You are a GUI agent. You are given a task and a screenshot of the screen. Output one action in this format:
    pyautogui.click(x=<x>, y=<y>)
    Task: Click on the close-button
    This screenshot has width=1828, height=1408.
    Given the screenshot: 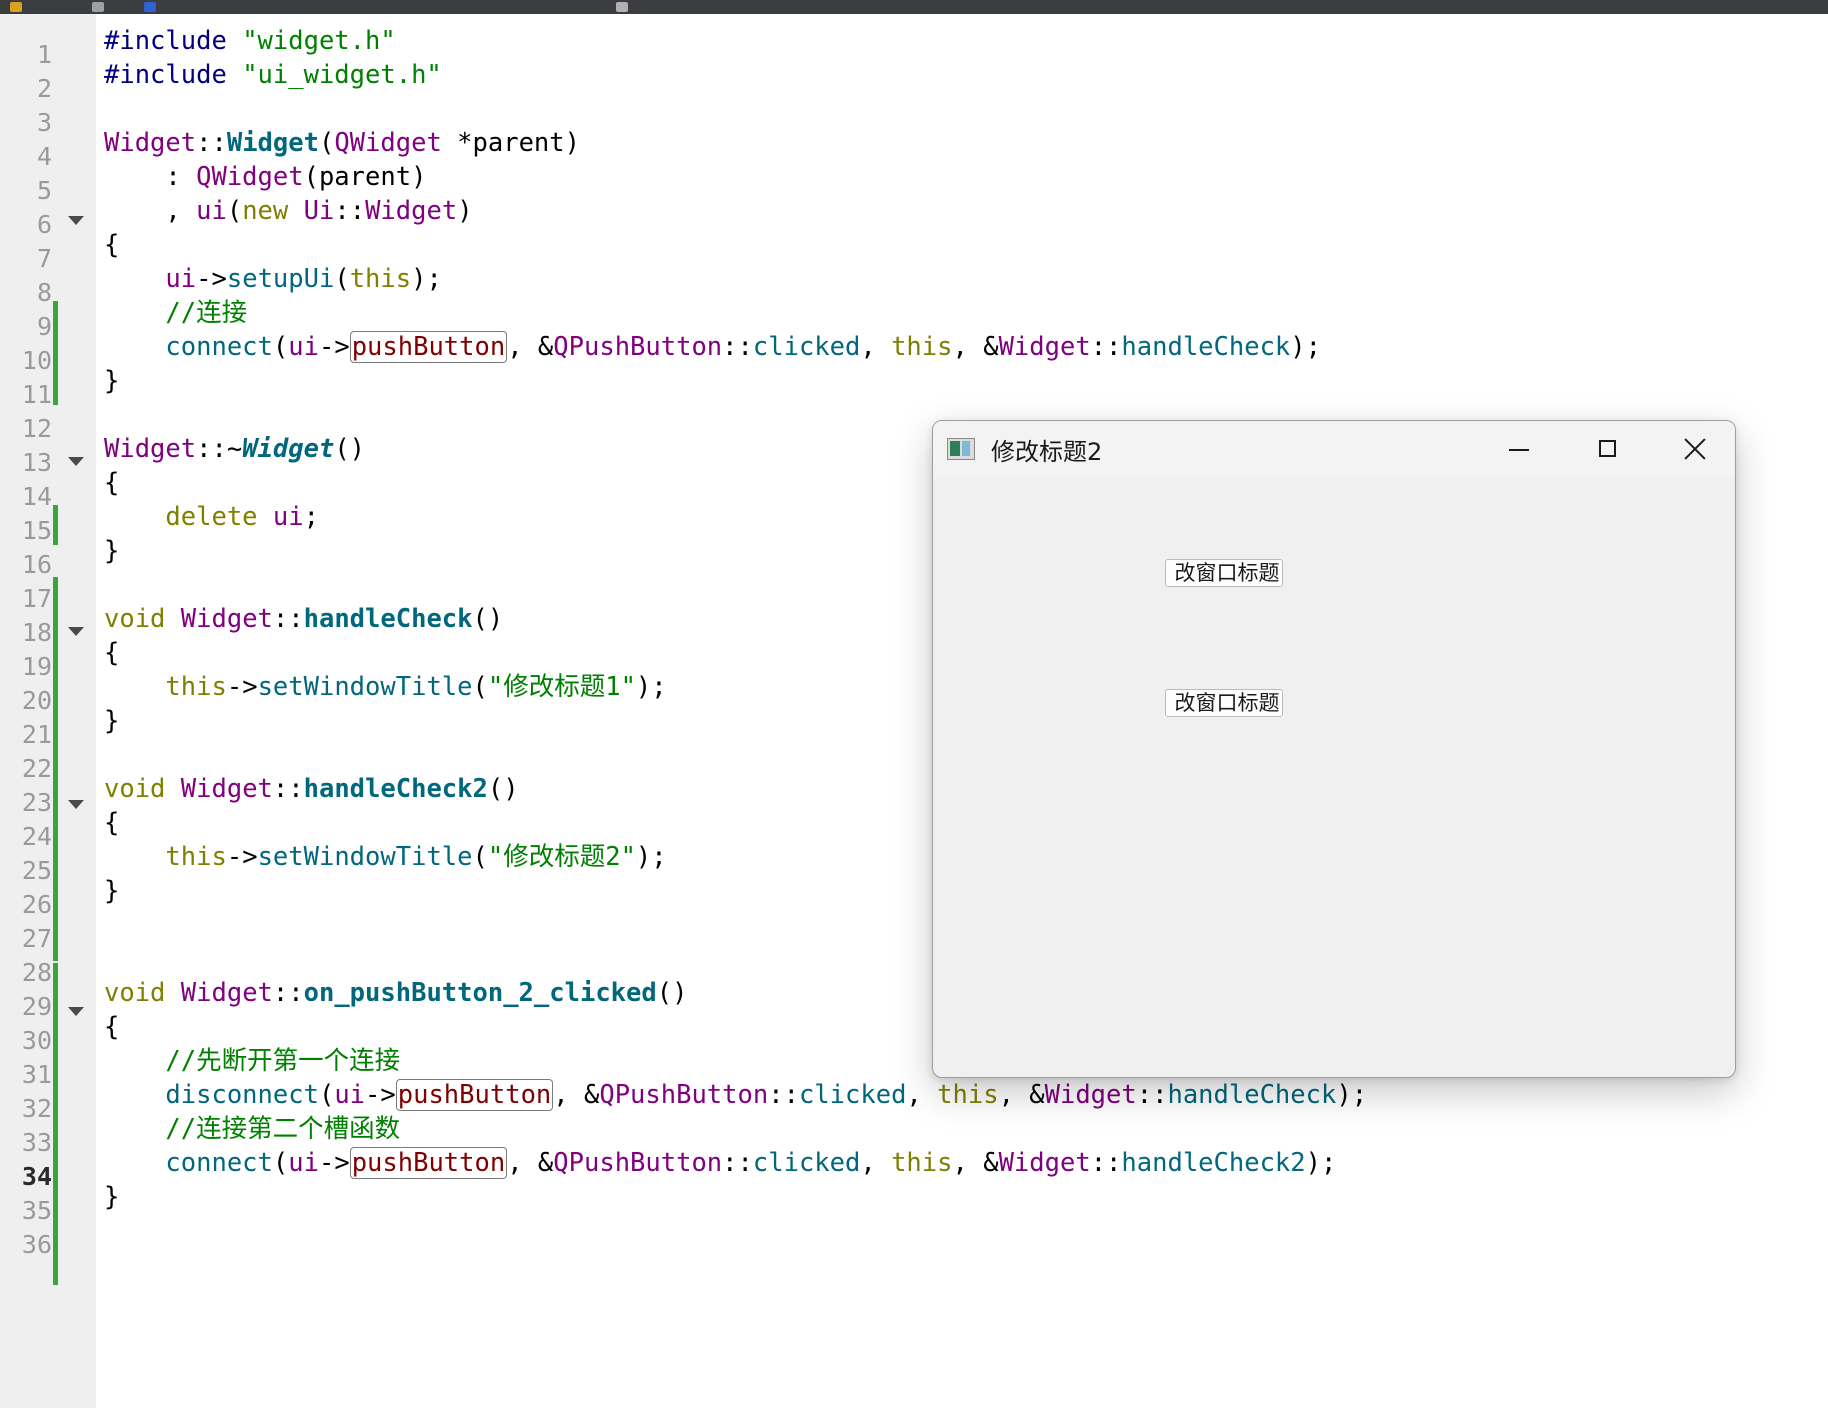 What is the action you would take?
    pyautogui.click(x=1695, y=449)
    